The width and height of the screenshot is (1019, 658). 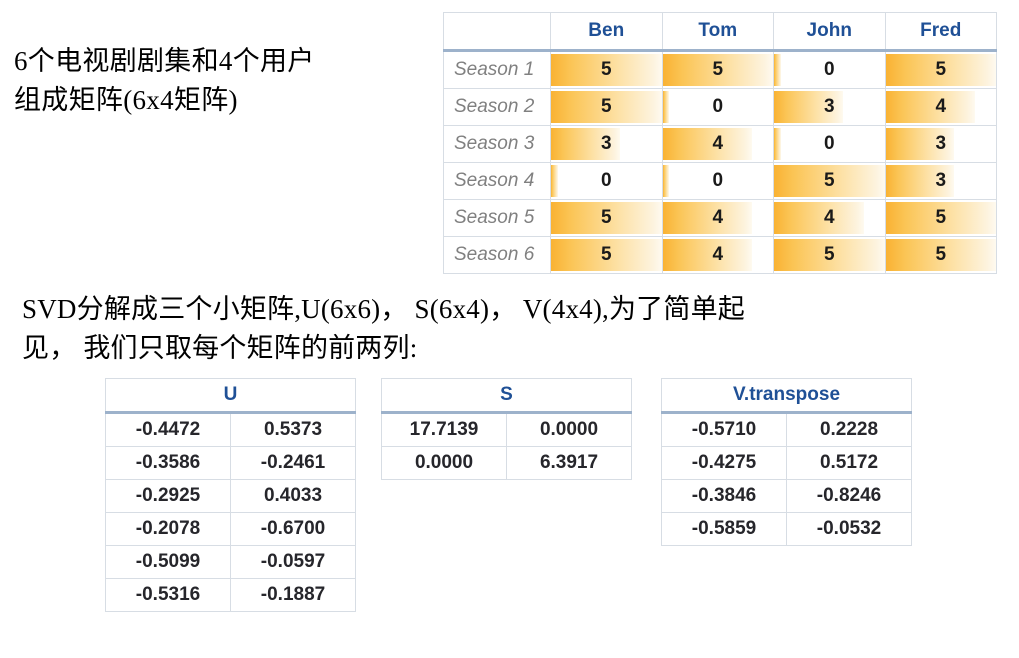 What do you see at coordinates (293, 595) in the screenshot?
I see `matrix-value-cell: -0.1887` at bounding box center [293, 595].